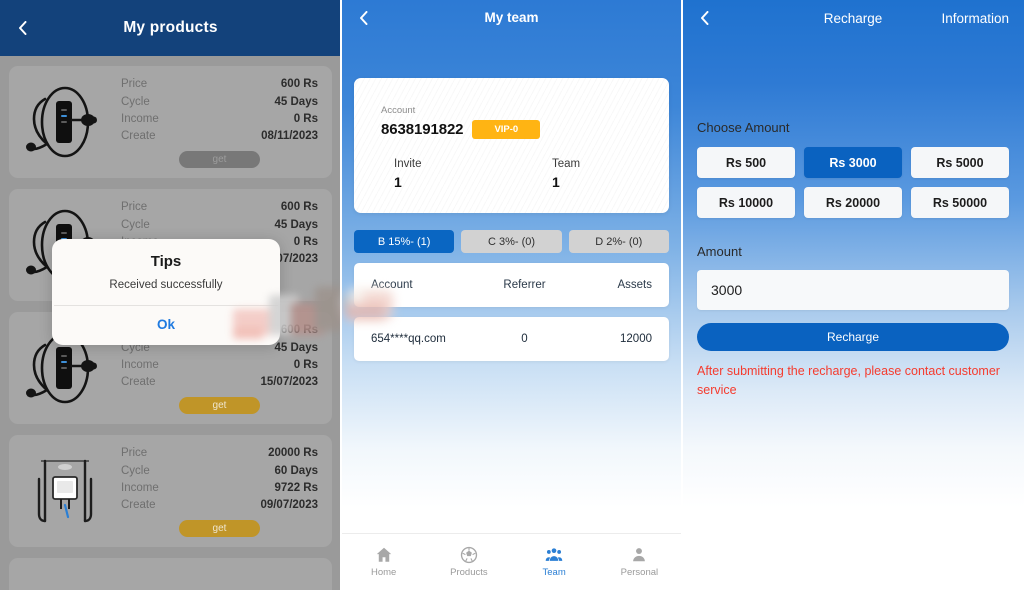 The height and width of the screenshot is (590, 1024). What do you see at coordinates (975, 18) in the screenshot?
I see `information-link: Information` at bounding box center [975, 18].